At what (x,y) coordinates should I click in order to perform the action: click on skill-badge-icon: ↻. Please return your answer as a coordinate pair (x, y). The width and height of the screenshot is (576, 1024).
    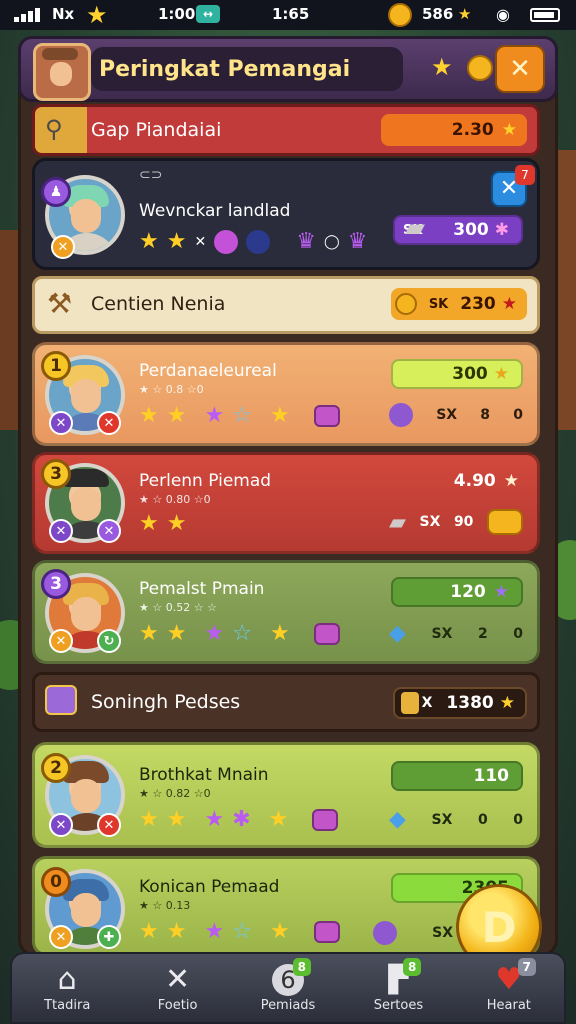
    Looking at the image, I should click on (109, 641).